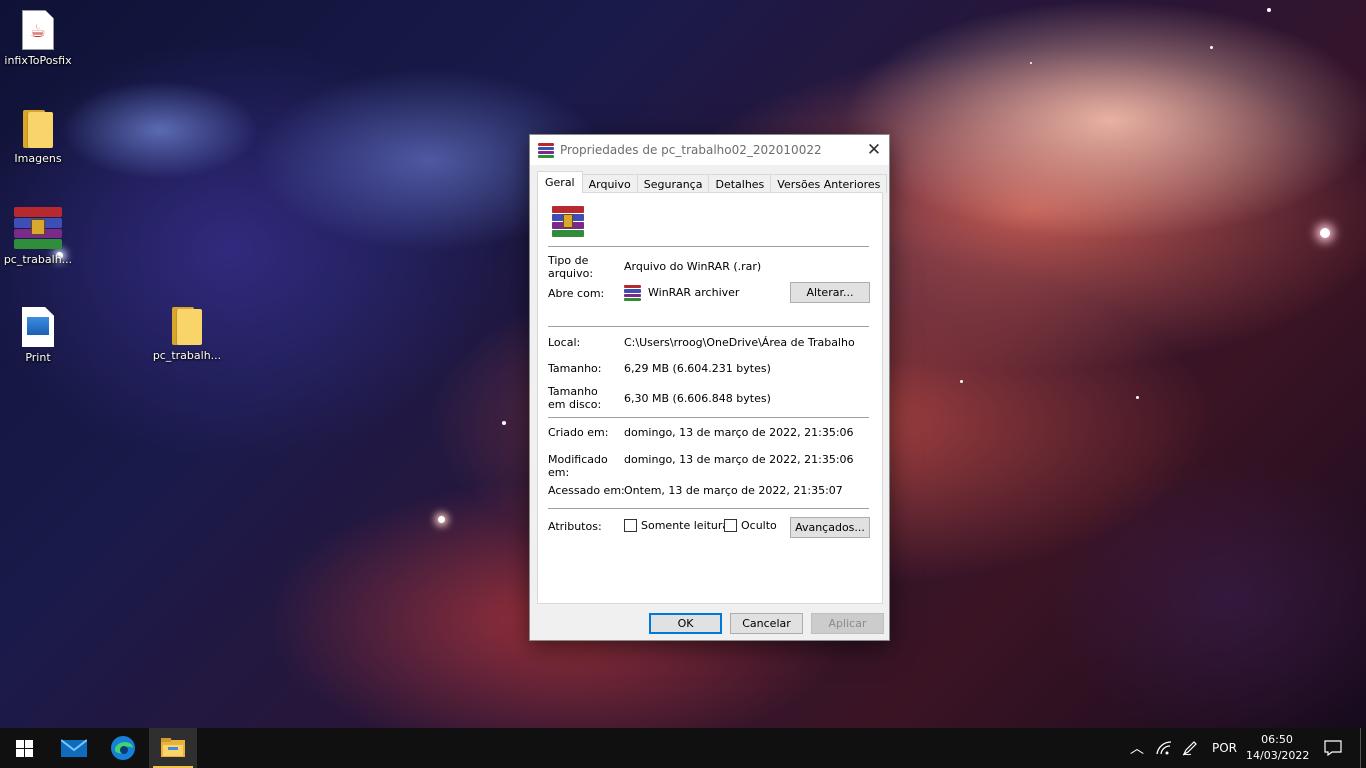 This screenshot has width=1366, height=768. I want to click on wifi-icon, so click(1164, 748).